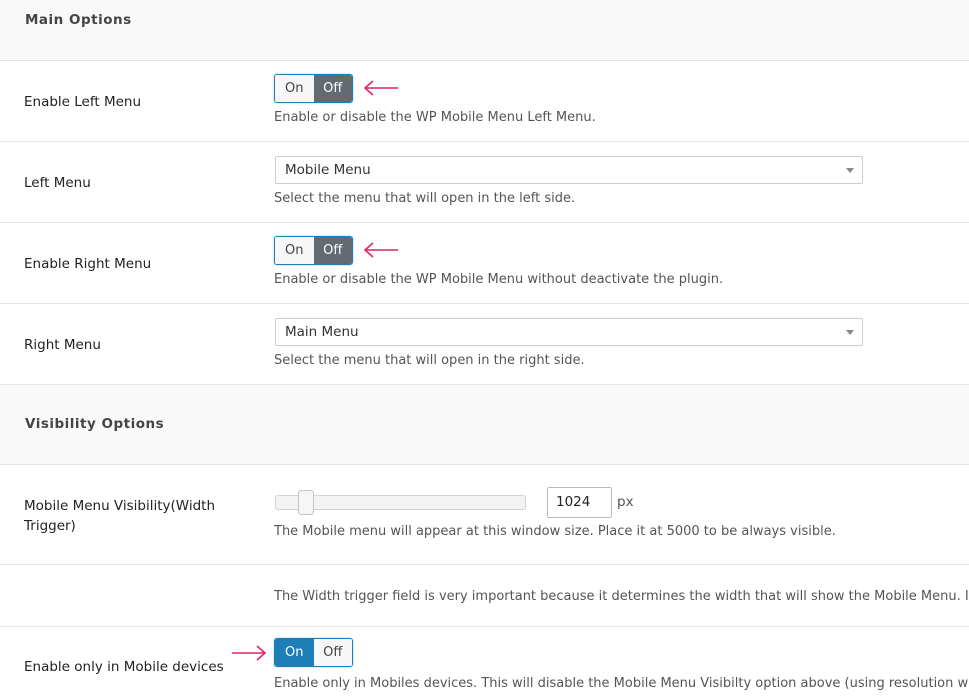 The width and height of the screenshot is (969, 700). Describe the element at coordinates (484, 515) in the screenshot. I see `row-visibility-width: Mobile Menu Visibility(Width Trigger)` at that location.